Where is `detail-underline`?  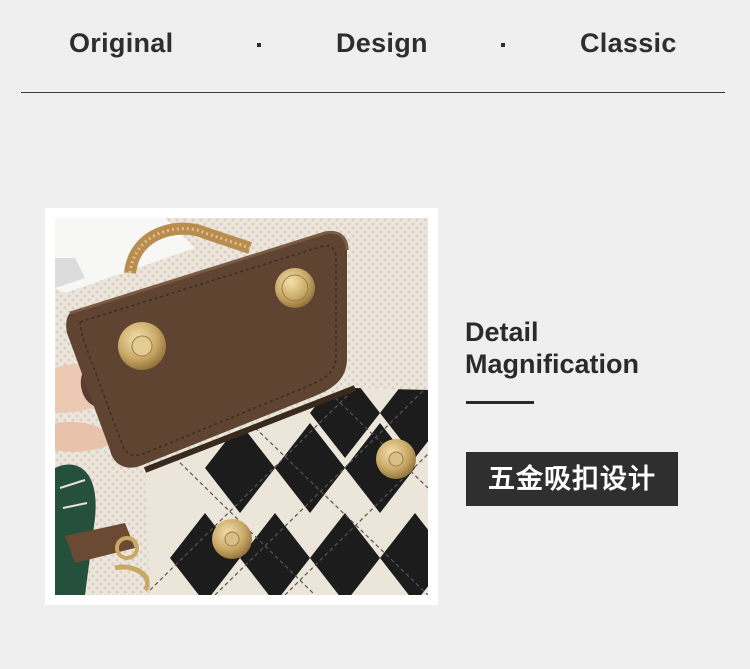 detail-underline is located at coordinates (500, 402).